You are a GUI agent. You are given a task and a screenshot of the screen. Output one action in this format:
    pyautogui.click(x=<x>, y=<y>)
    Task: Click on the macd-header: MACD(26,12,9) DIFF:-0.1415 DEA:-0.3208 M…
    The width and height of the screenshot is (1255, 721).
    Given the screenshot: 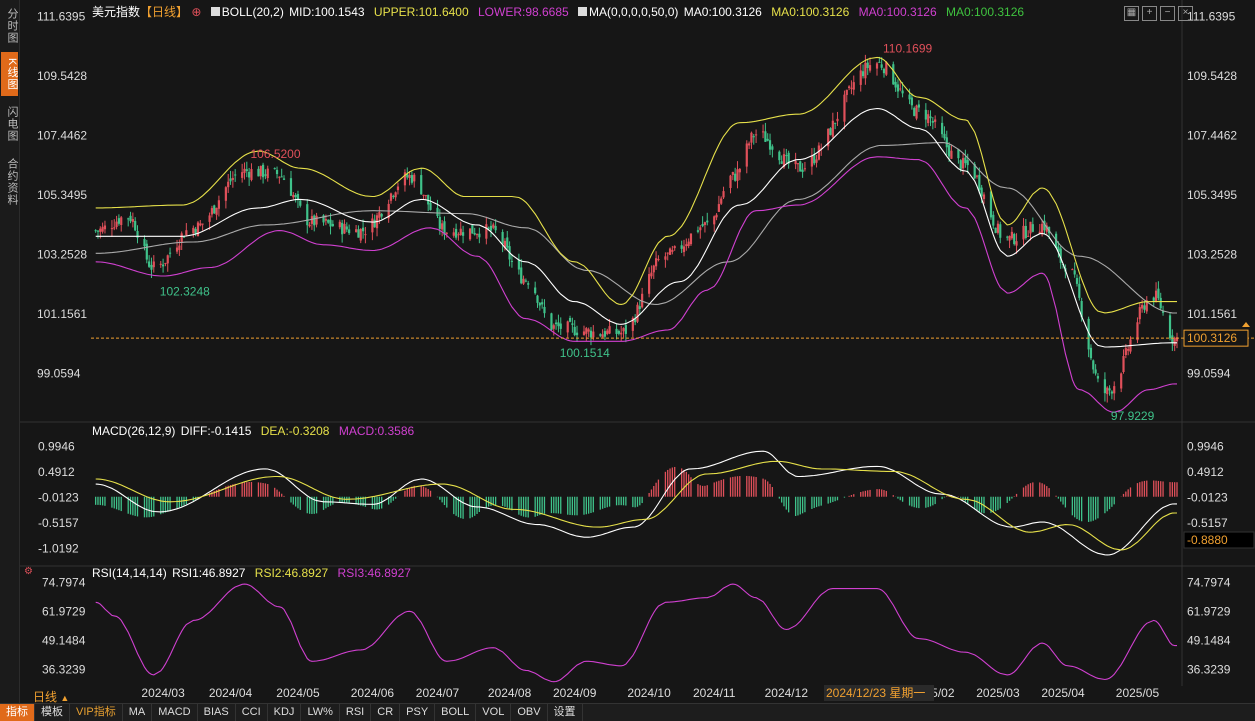 What is the action you would take?
    pyautogui.click(x=256, y=431)
    